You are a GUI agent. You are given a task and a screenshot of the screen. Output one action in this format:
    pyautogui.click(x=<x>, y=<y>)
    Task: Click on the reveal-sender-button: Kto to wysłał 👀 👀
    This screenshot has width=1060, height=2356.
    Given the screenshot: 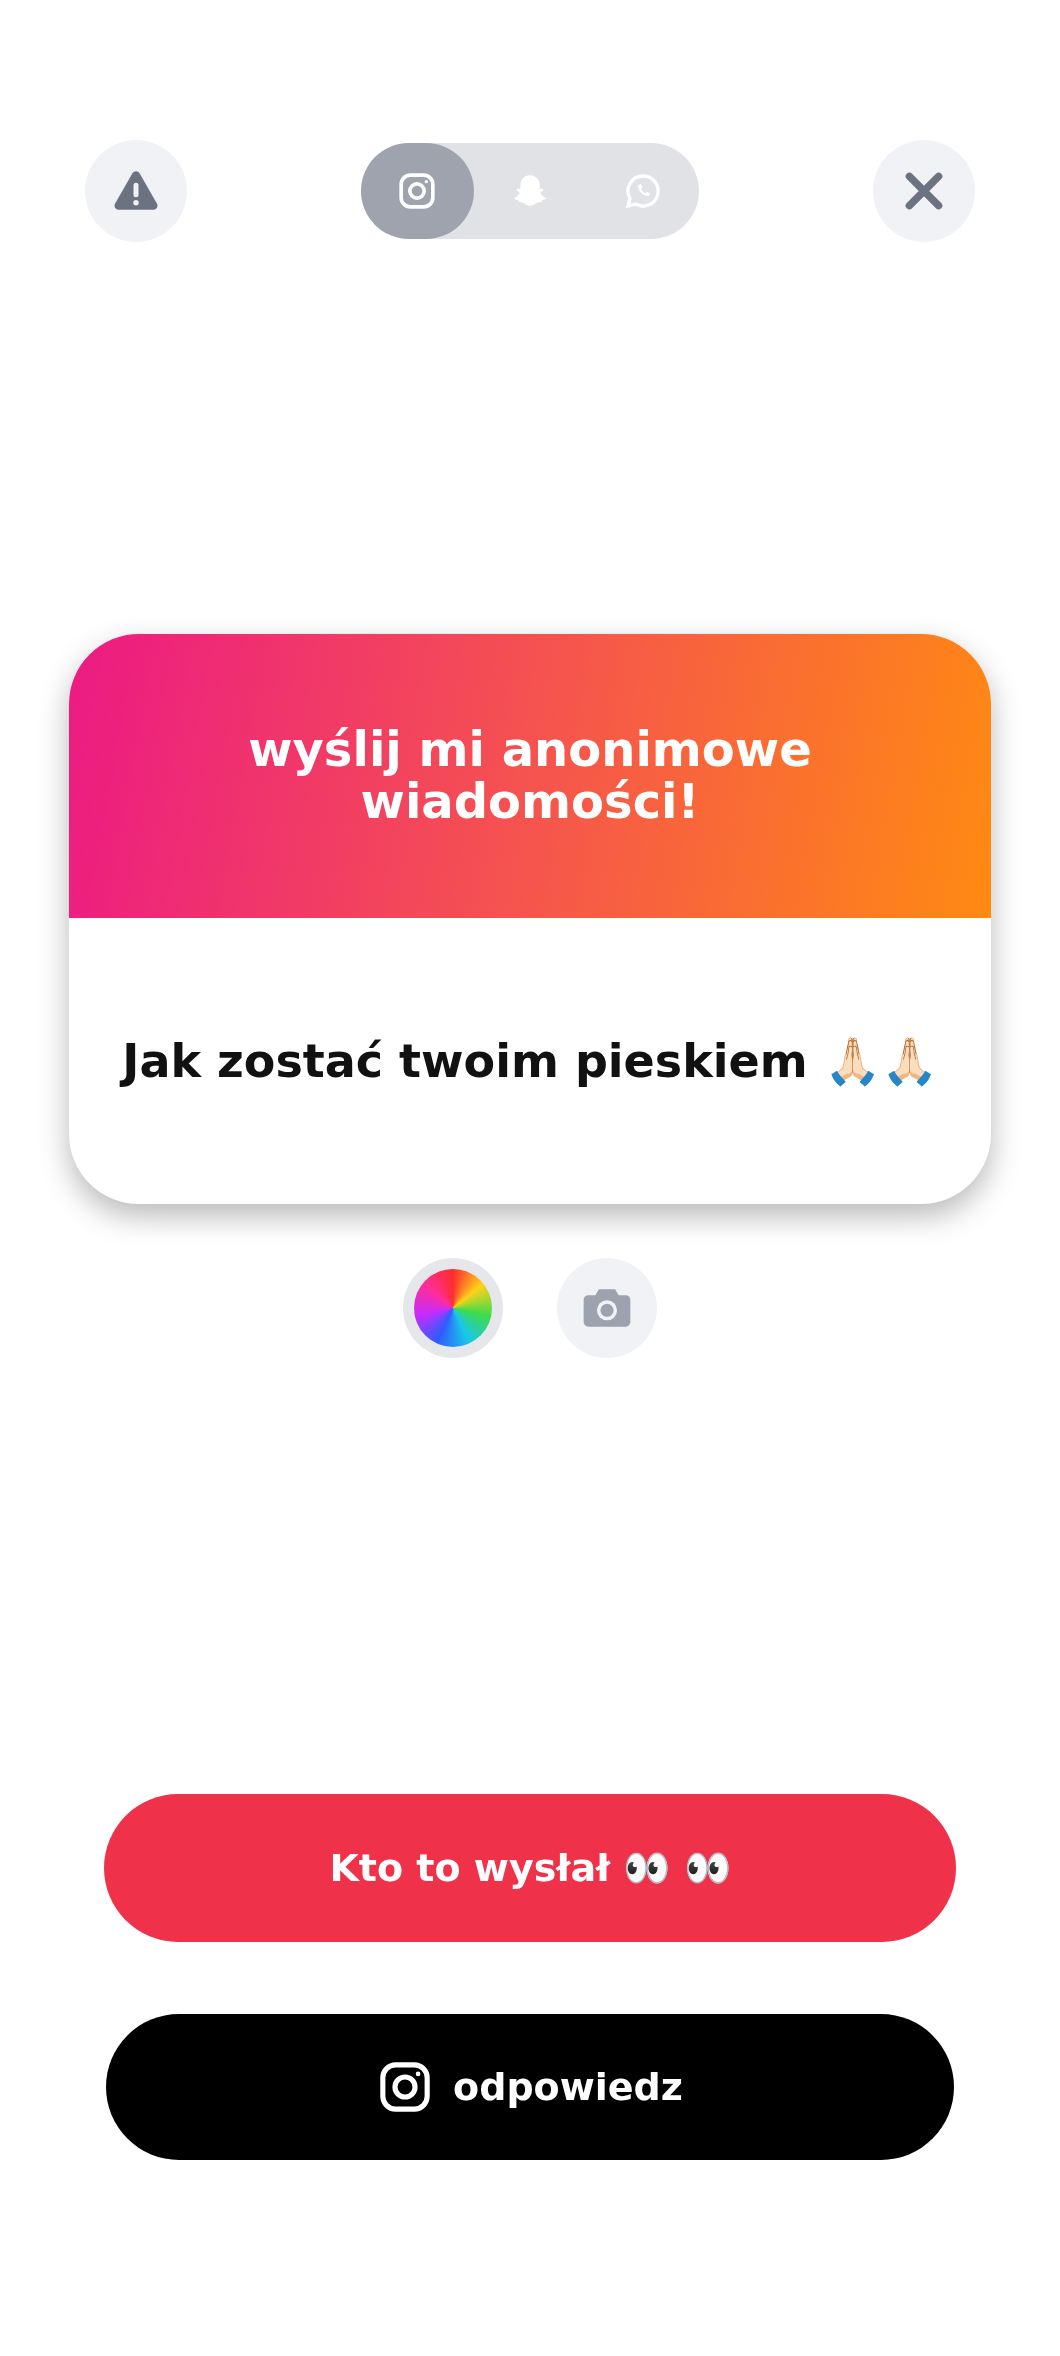 What is the action you would take?
    pyautogui.click(x=530, y=1868)
    